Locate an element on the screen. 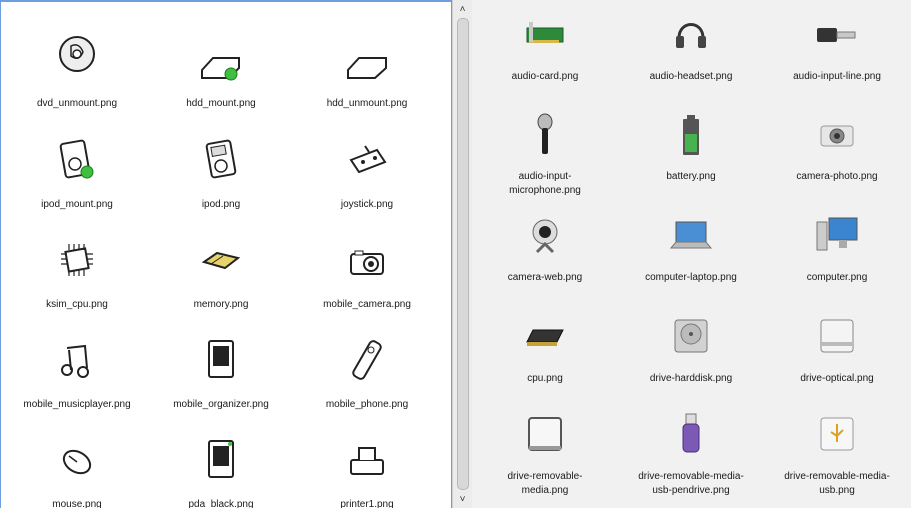  computer-icon is located at coordinates (837, 234).